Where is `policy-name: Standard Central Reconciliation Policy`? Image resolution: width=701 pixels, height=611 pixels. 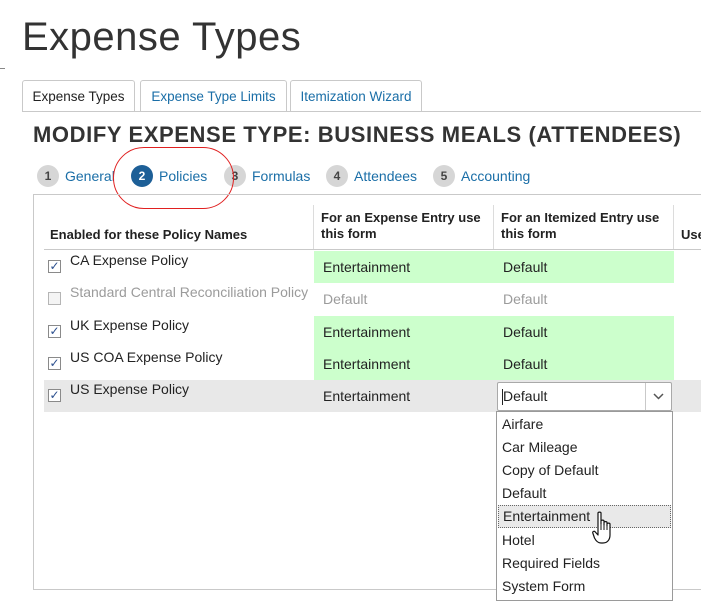
policy-name: Standard Central Reconciliation Policy is located at coordinates (189, 292).